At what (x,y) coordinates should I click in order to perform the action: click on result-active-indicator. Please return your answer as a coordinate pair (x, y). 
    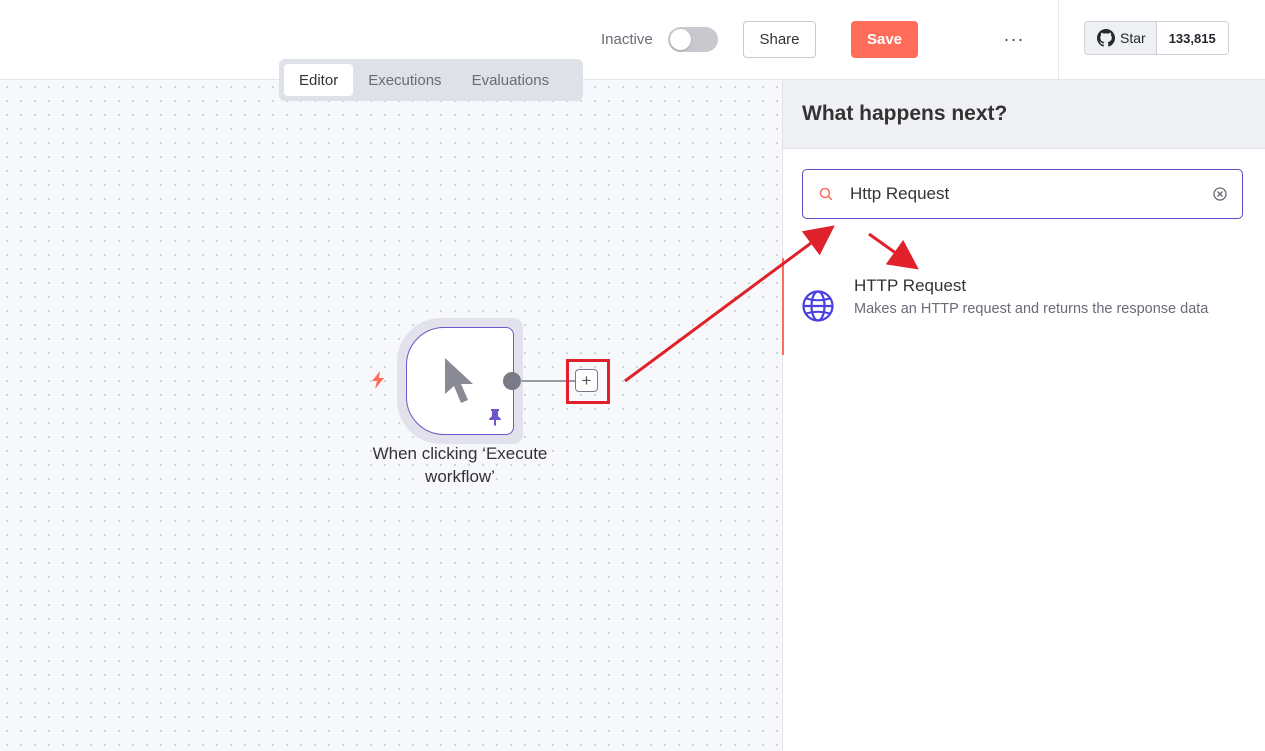
    Looking at the image, I should click on (783, 306).